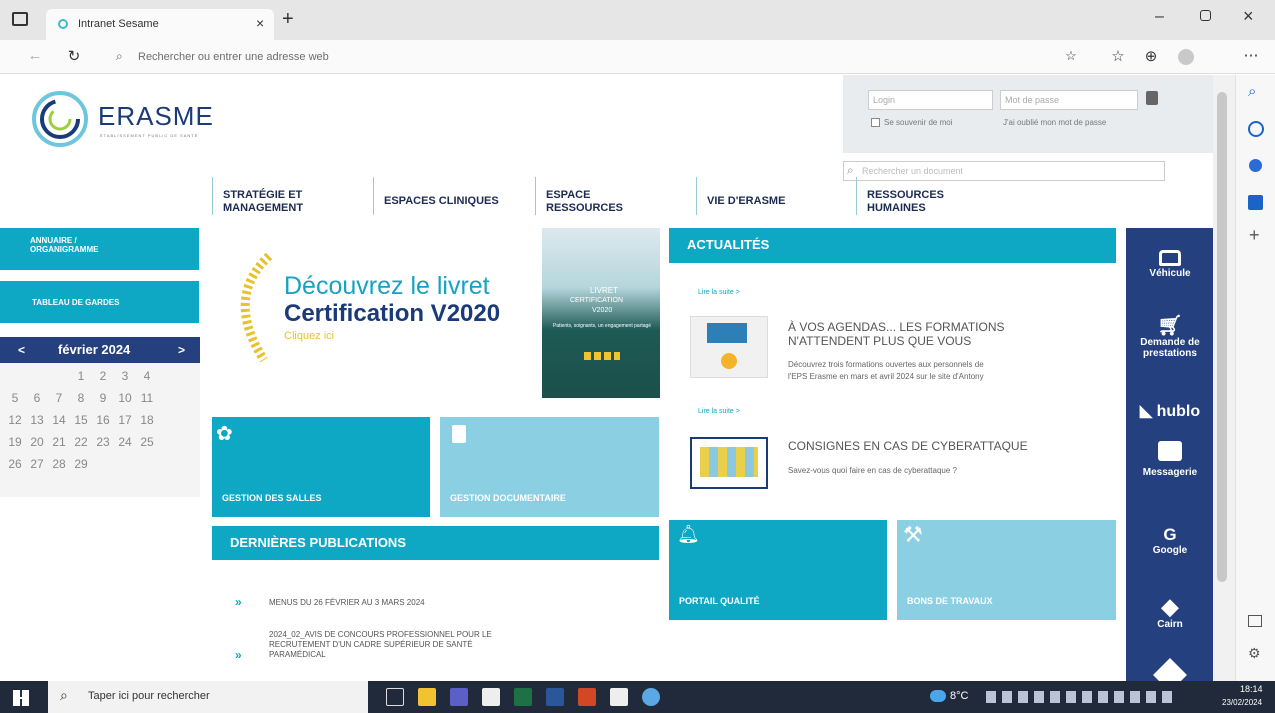  I want to click on gardes-button: TABLEAU DE GARDES, so click(99, 302).